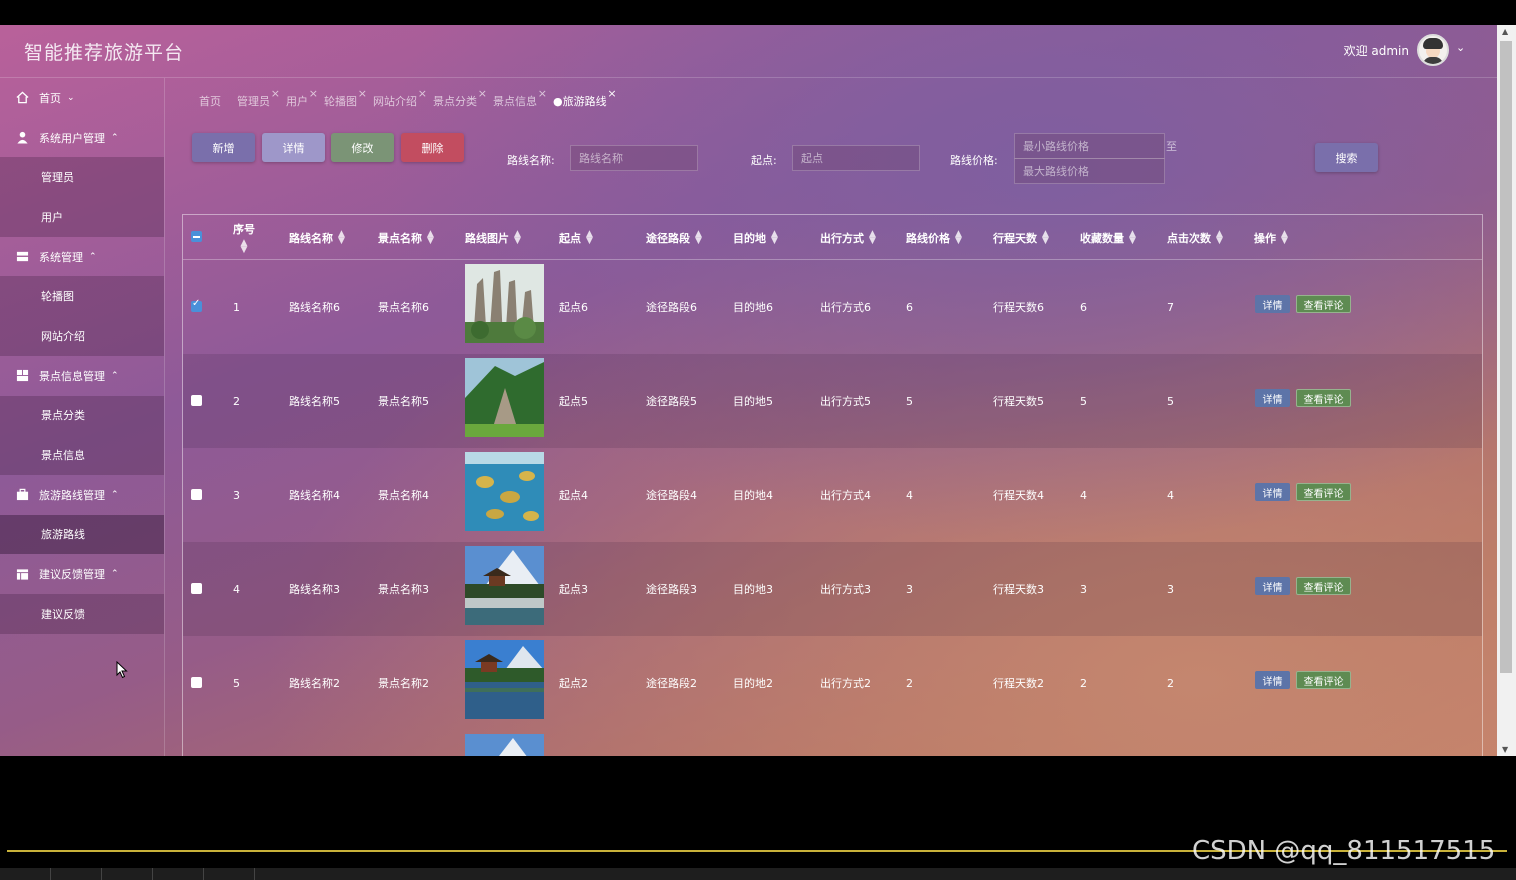 Image resolution: width=1516 pixels, height=880 pixels. I want to click on sidebar-item-5: 轮播图, so click(82, 296).